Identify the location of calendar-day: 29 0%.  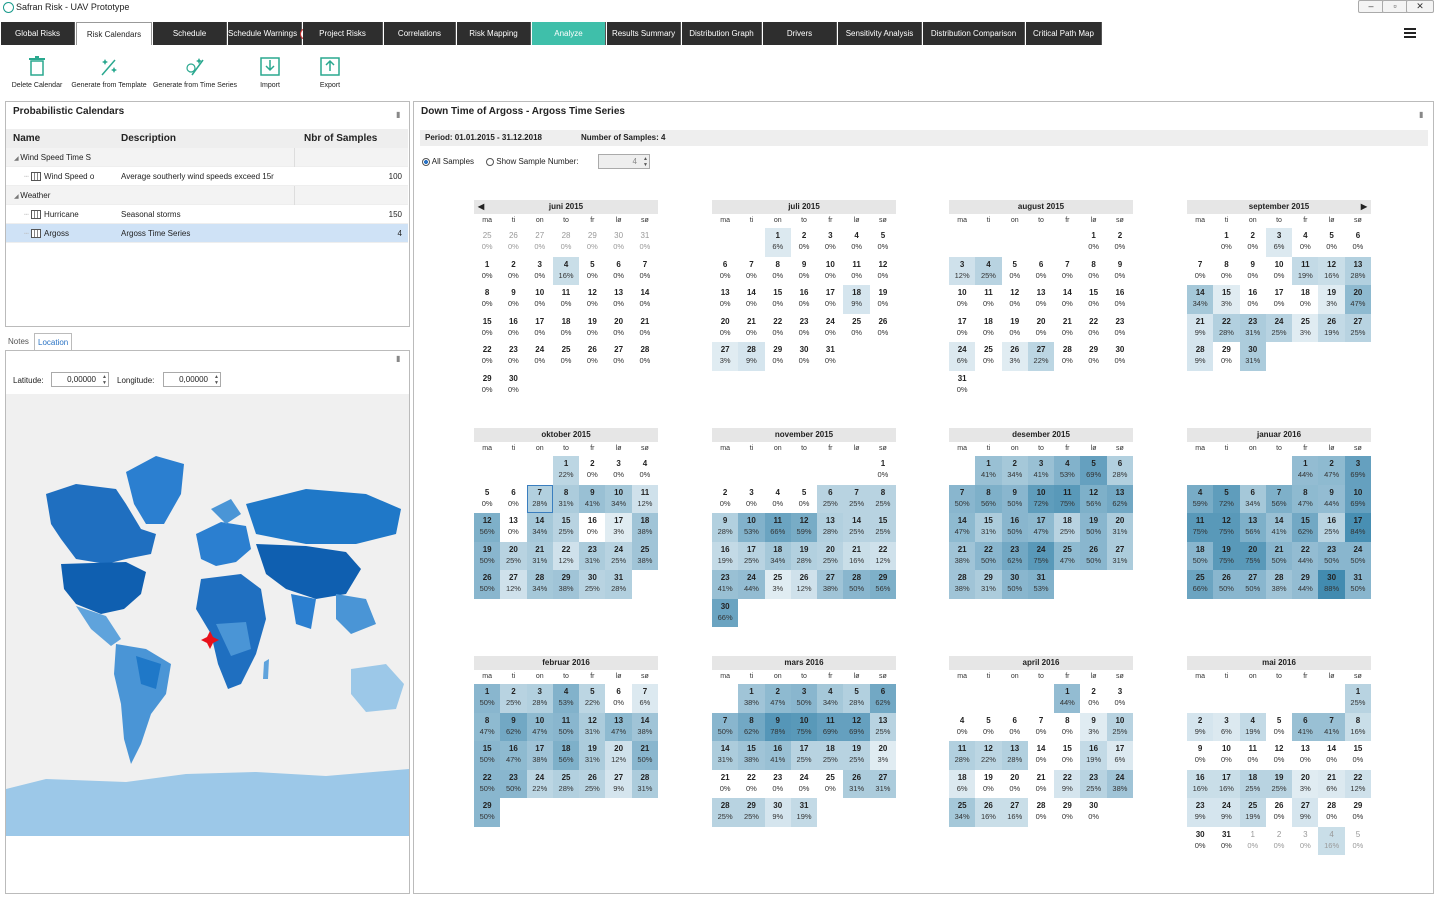
(778, 356).